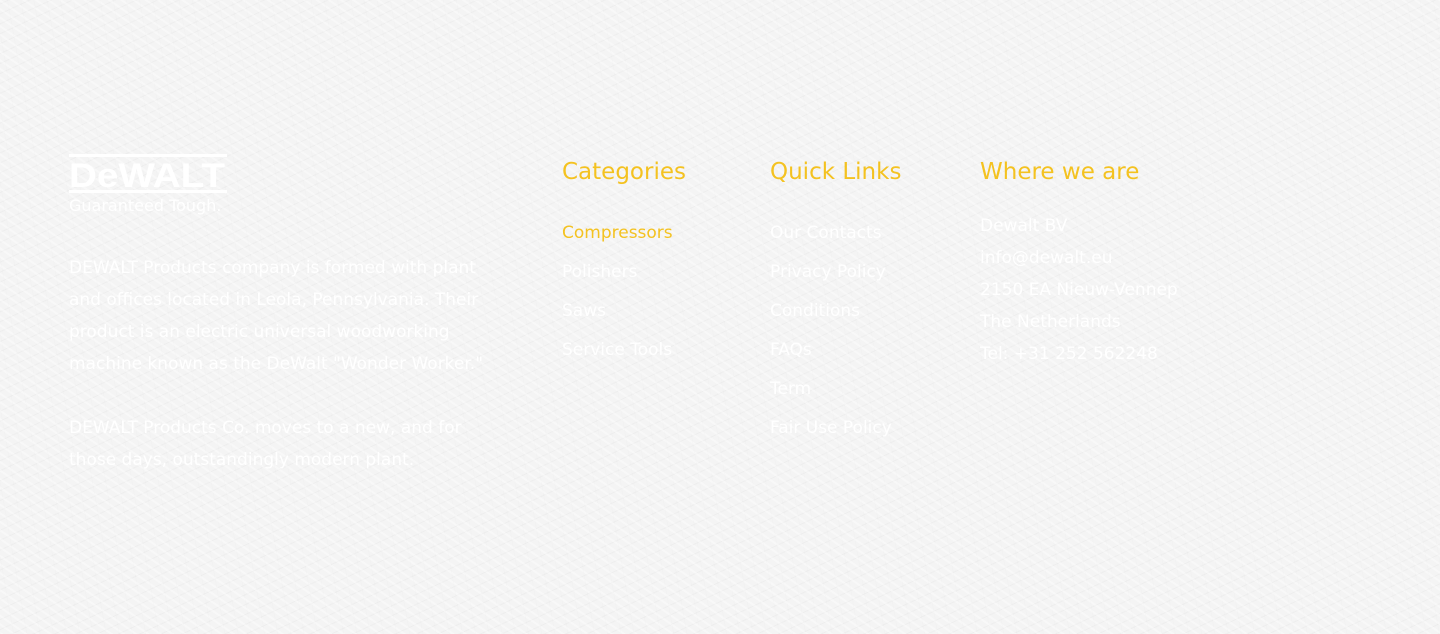  I want to click on contact-phone: Tel: +31 252 562248, so click(1130, 354).